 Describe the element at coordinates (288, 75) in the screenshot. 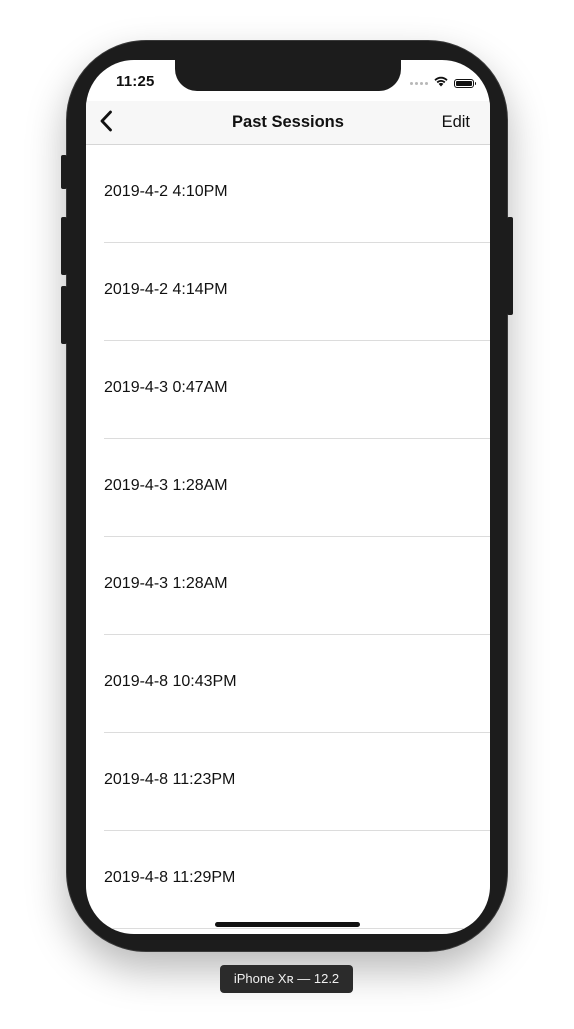

I see `notch` at that location.